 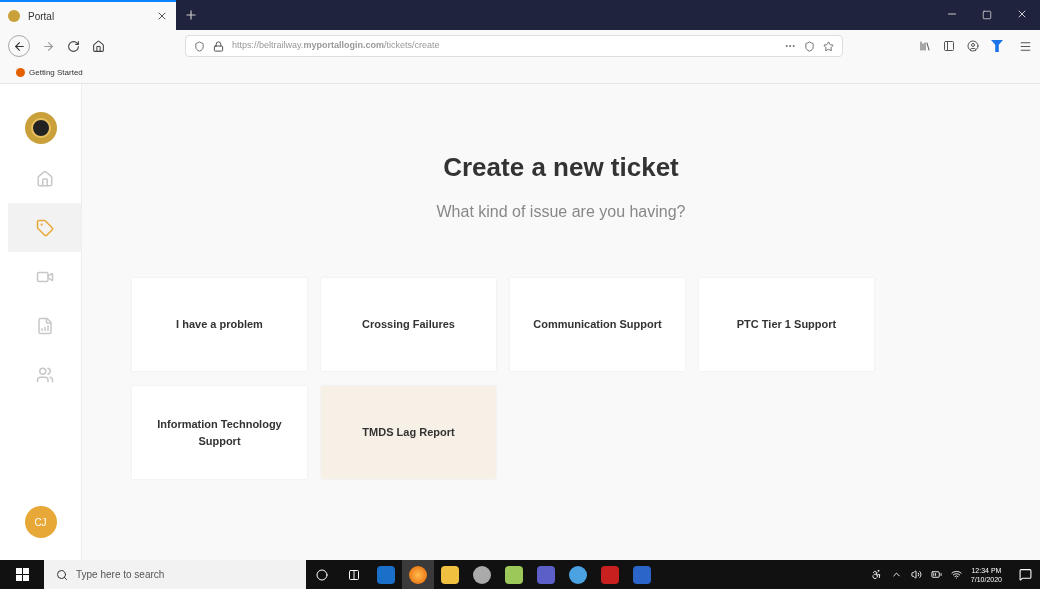 What do you see at coordinates (546, 574) in the screenshot?
I see `chat-app-icon` at bounding box center [546, 574].